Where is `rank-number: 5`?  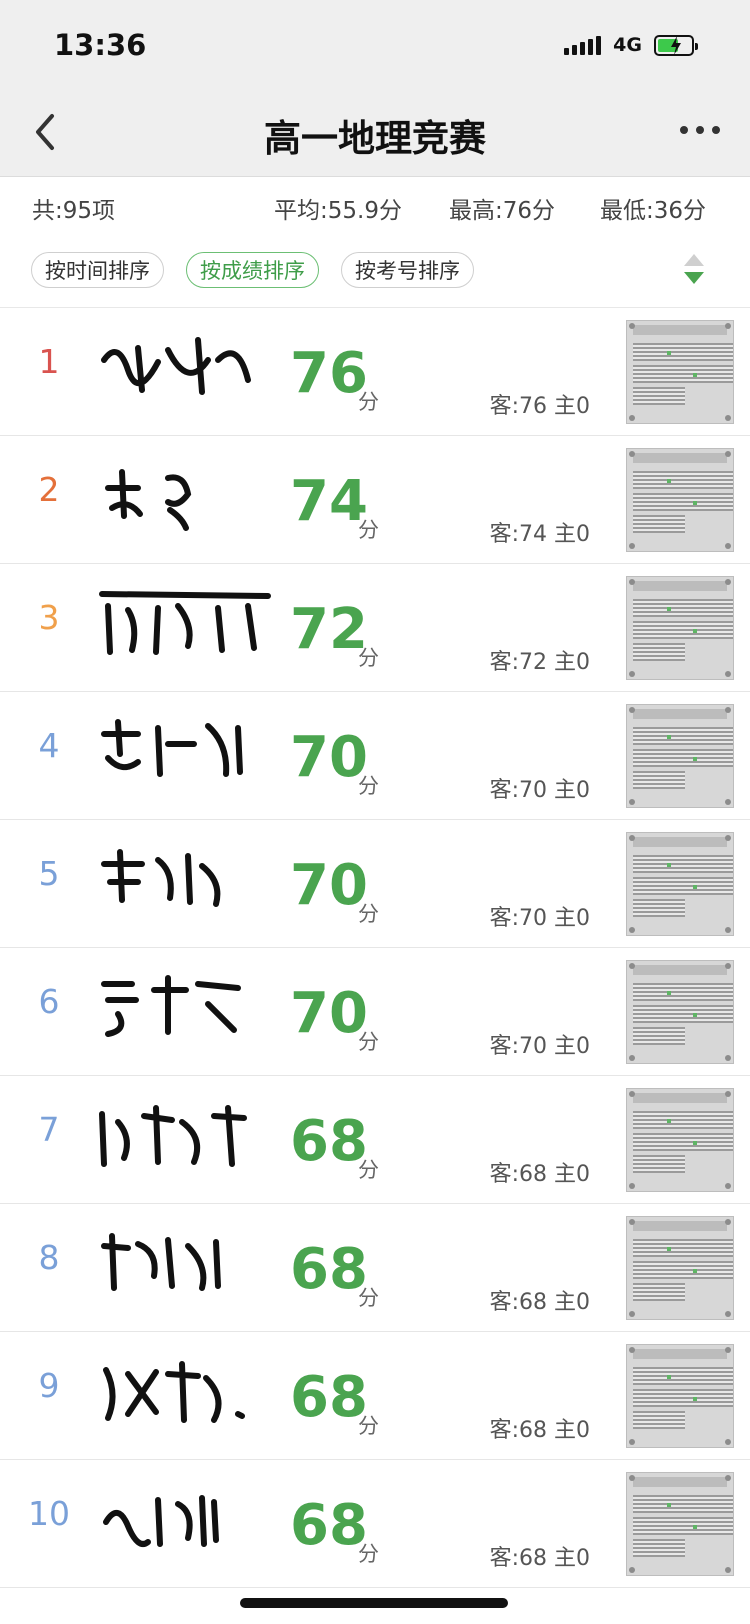 rank-number: 5 is located at coordinates (49, 873).